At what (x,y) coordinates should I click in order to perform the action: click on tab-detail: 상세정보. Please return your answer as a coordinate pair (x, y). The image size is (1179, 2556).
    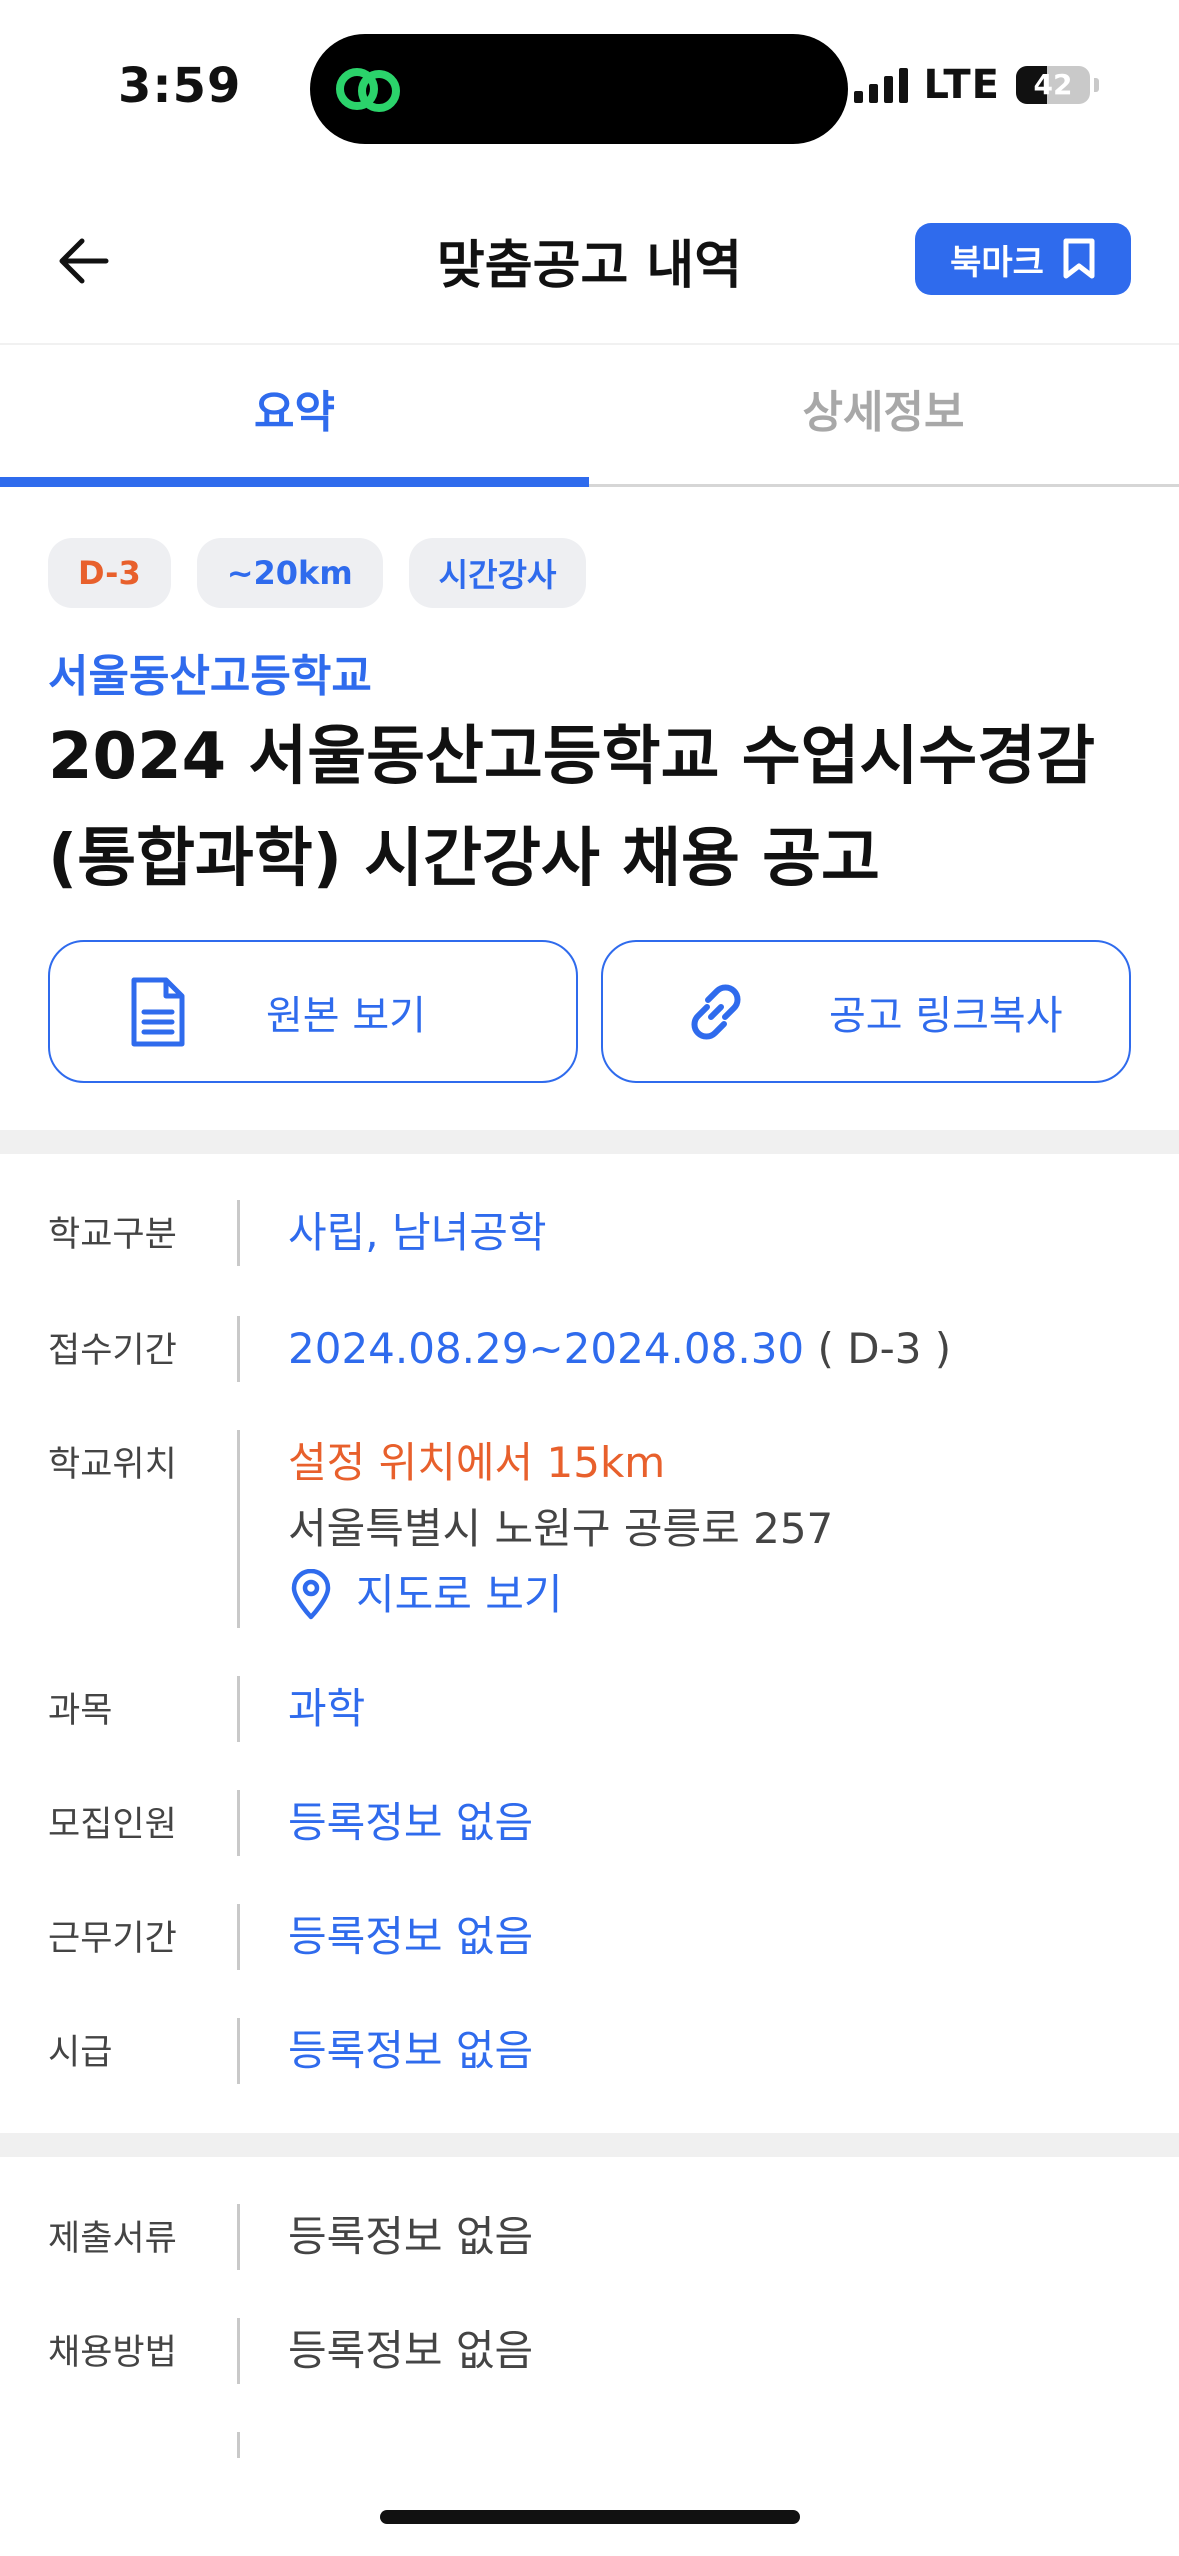
    Looking at the image, I should click on (883, 416).